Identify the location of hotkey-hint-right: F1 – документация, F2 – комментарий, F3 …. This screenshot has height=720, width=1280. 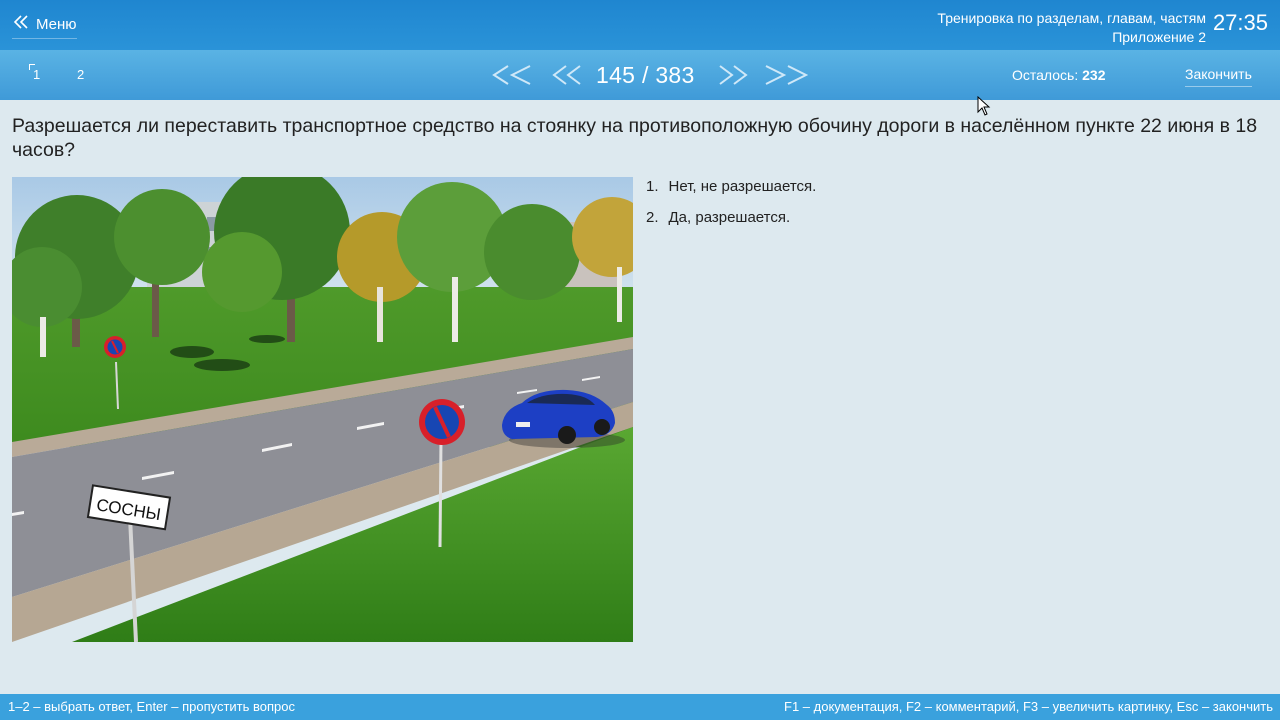
(1028, 706).